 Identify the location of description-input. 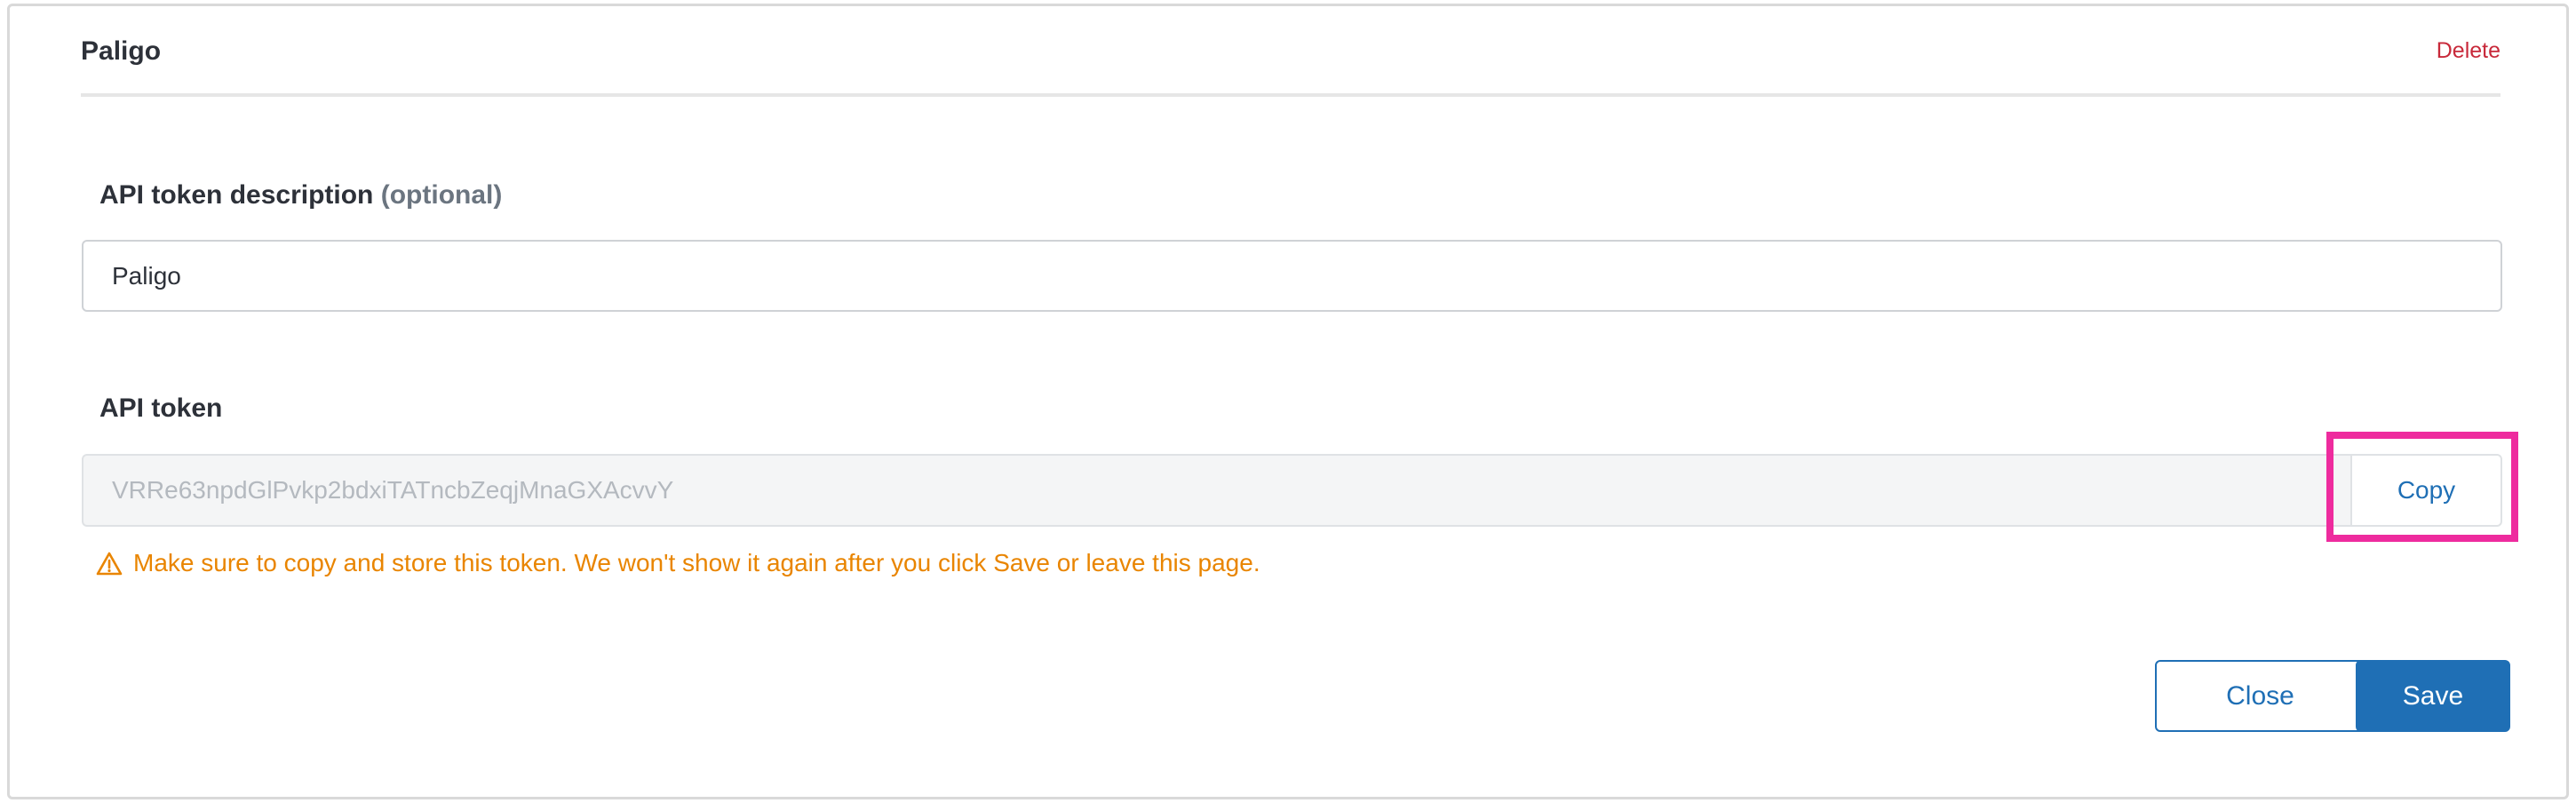
(1292, 276).